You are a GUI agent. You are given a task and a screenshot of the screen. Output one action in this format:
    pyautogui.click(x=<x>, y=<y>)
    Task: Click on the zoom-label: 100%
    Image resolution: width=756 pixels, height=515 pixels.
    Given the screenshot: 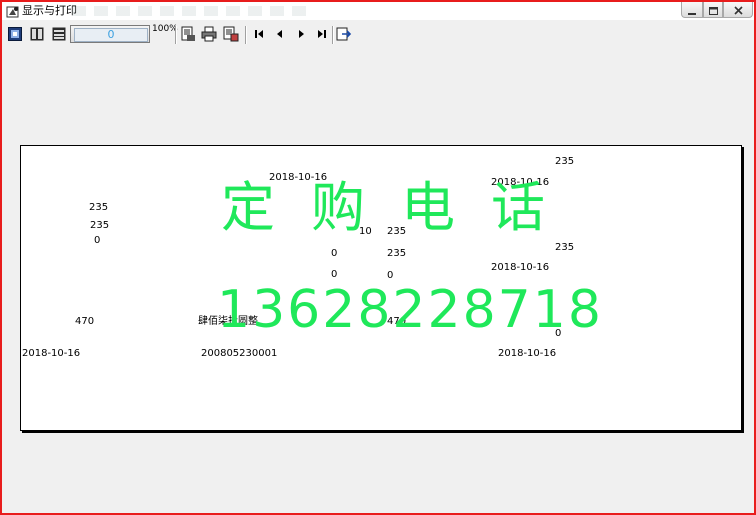 What is the action you would take?
    pyautogui.click(x=165, y=29)
    